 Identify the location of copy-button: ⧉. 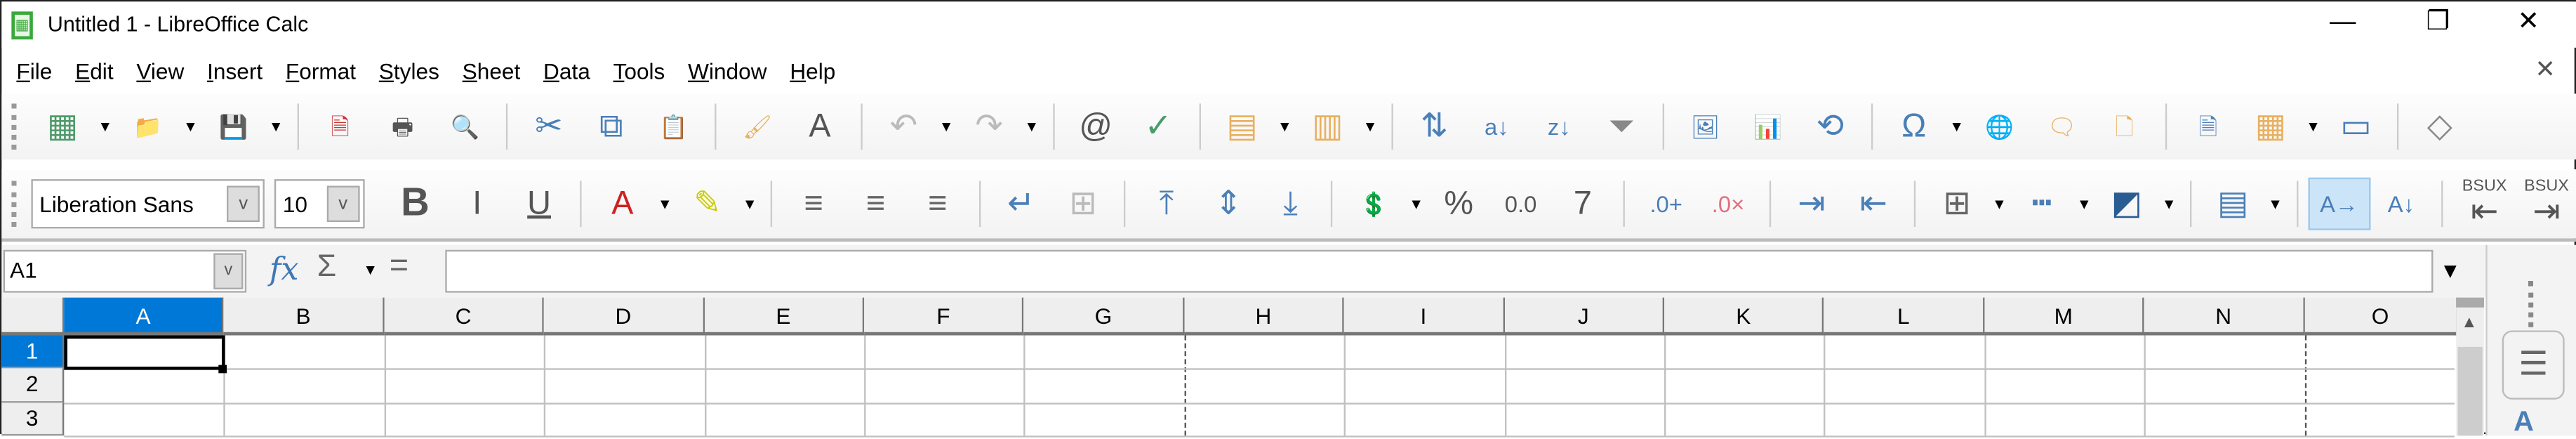
(611, 127).